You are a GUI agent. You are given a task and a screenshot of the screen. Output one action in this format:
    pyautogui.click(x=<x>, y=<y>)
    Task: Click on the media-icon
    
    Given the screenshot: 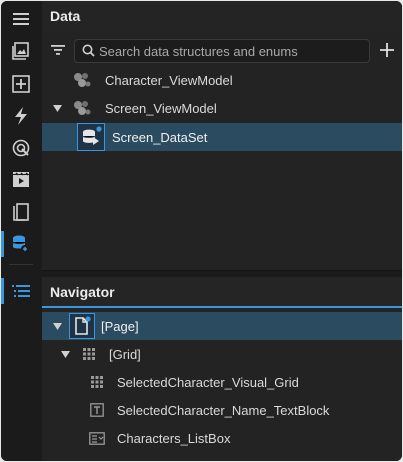 What is the action you would take?
    pyautogui.click(x=21, y=180)
    